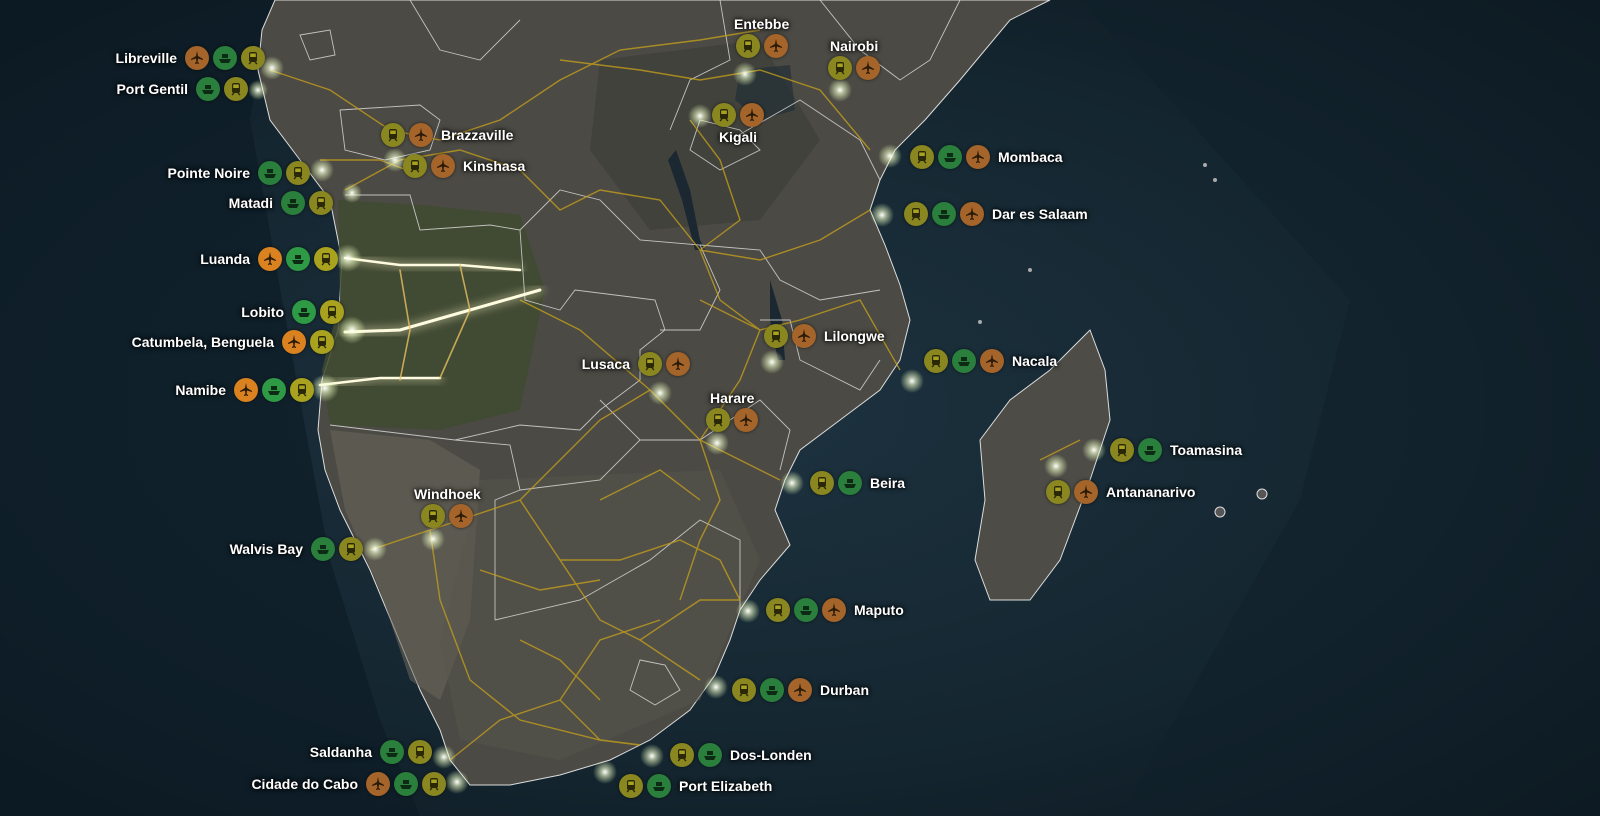  Describe the element at coordinates (346, 784) in the screenshot. I see `city-cidade-do-cabo: Cidade do Cabo` at that location.